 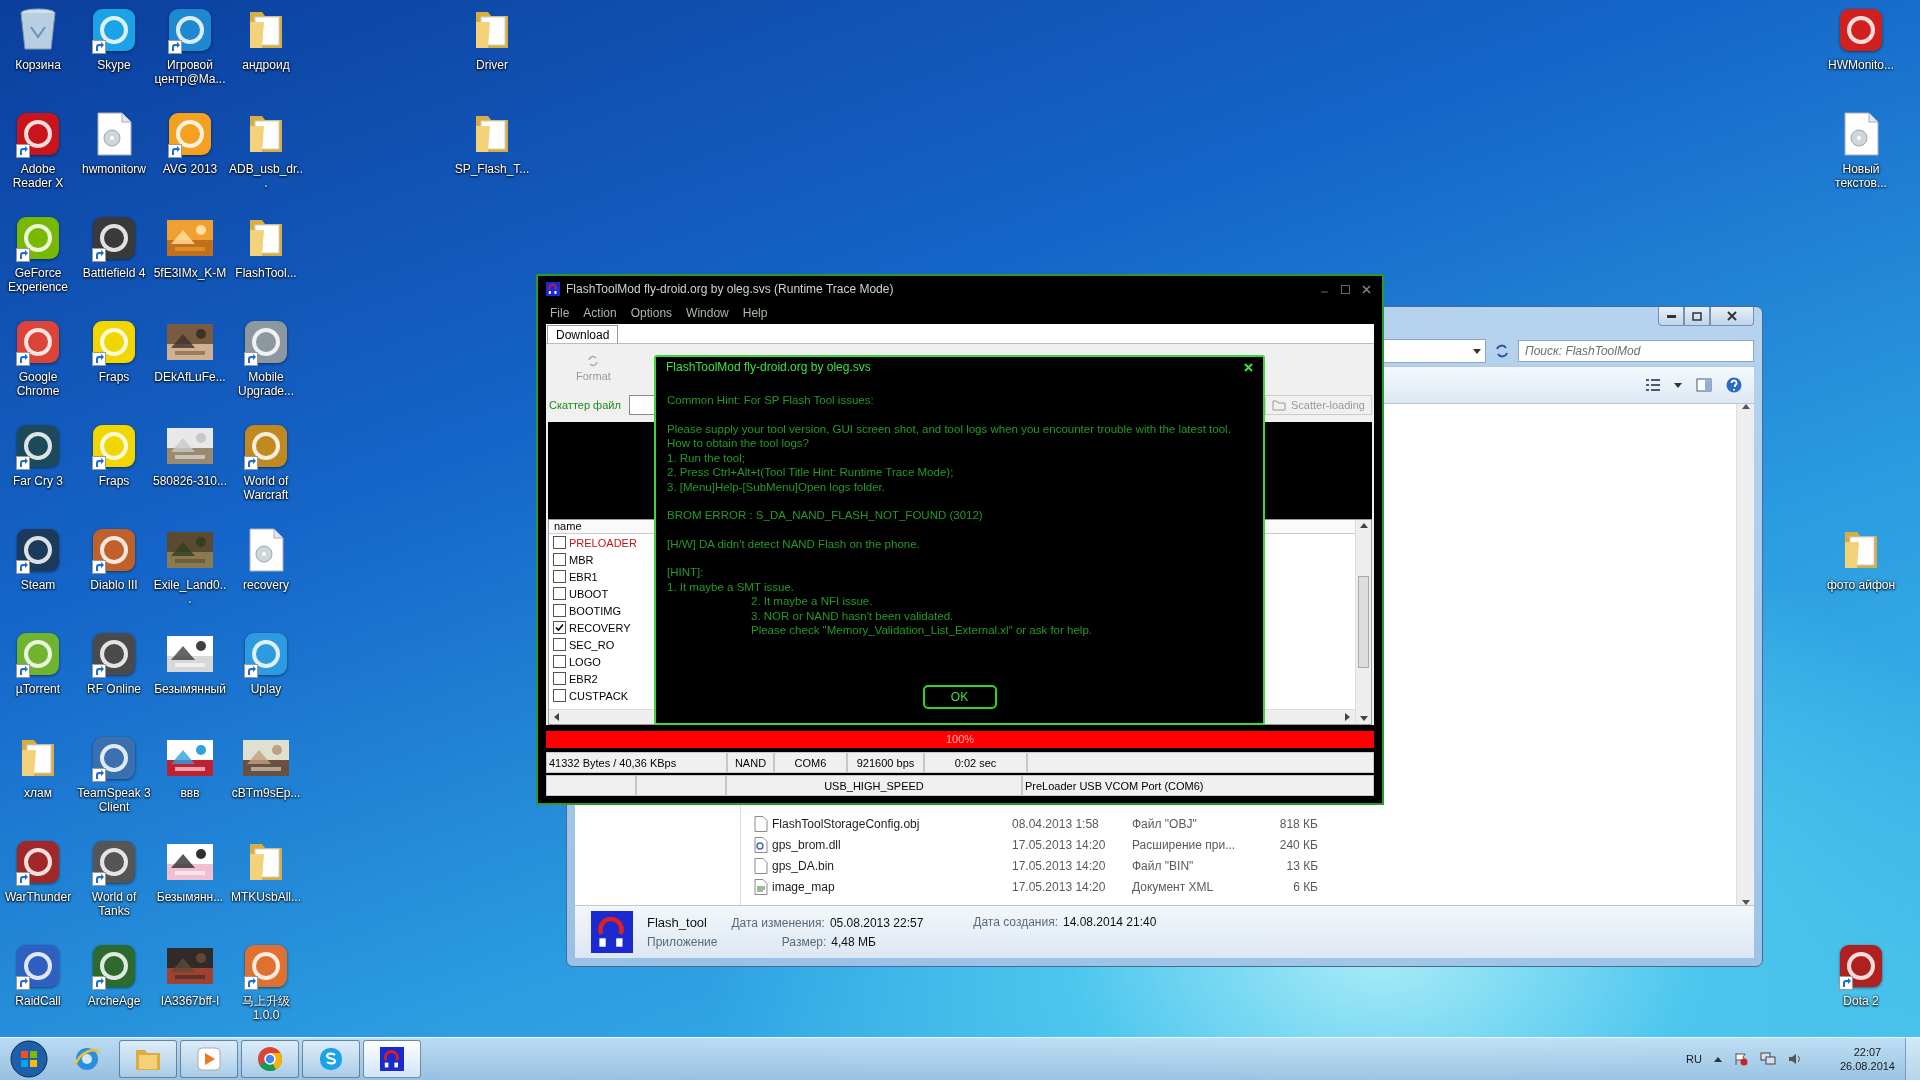 I want to click on flash-tool-icon, so click(x=392, y=1059).